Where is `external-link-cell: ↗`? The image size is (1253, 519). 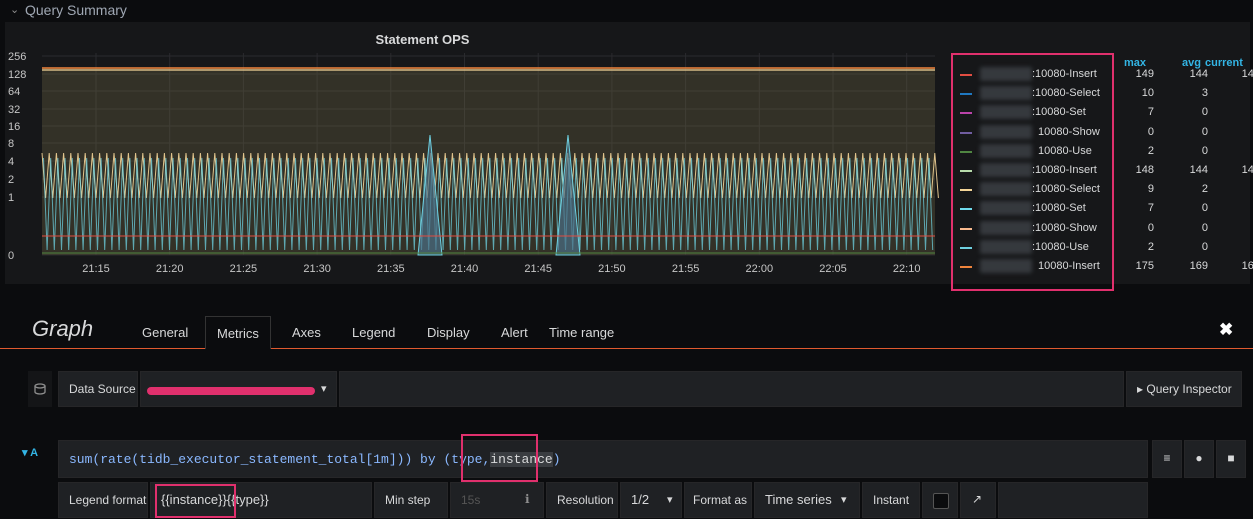 external-link-cell: ↗ is located at coordinates (978, 500).